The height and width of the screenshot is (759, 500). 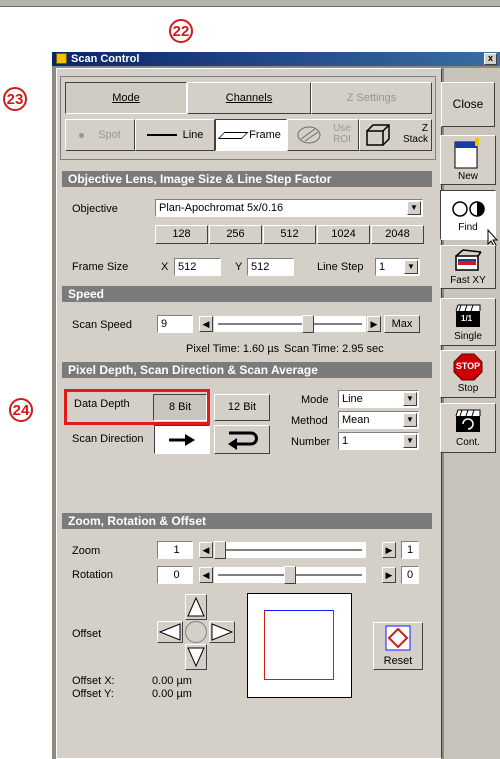 What do you see at coordinates (108, 439) in the screenshot?
I see `scan-direction-label: Scan Direction` at bounding box center [108, 439].